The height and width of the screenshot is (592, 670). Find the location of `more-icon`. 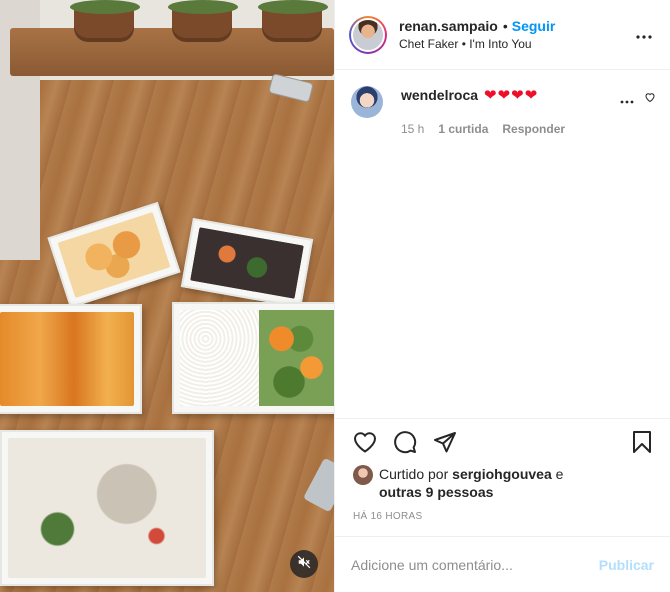

more-icon is located at coordinates (644, 35).